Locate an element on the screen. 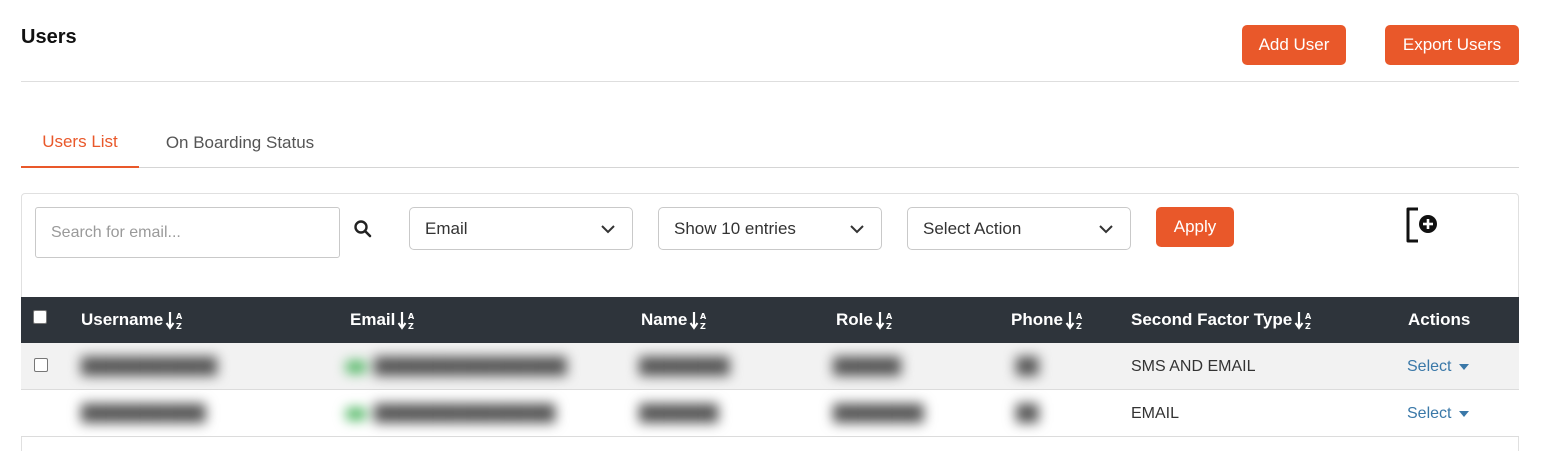 This screenshot has height=451, width=1541. column-label: Actions is located at coordinates (1439, 319).